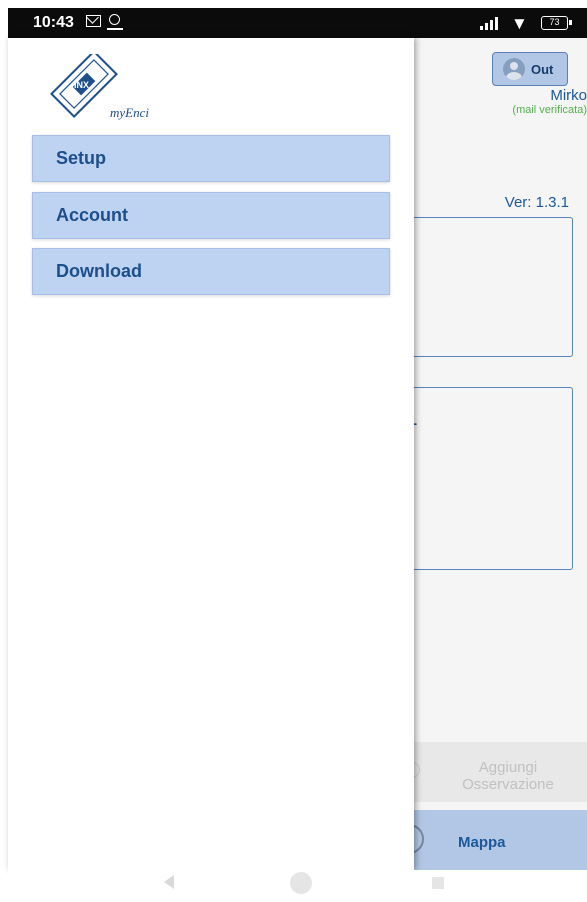  I want to click on status-time: 10:43, so click(53, 22).